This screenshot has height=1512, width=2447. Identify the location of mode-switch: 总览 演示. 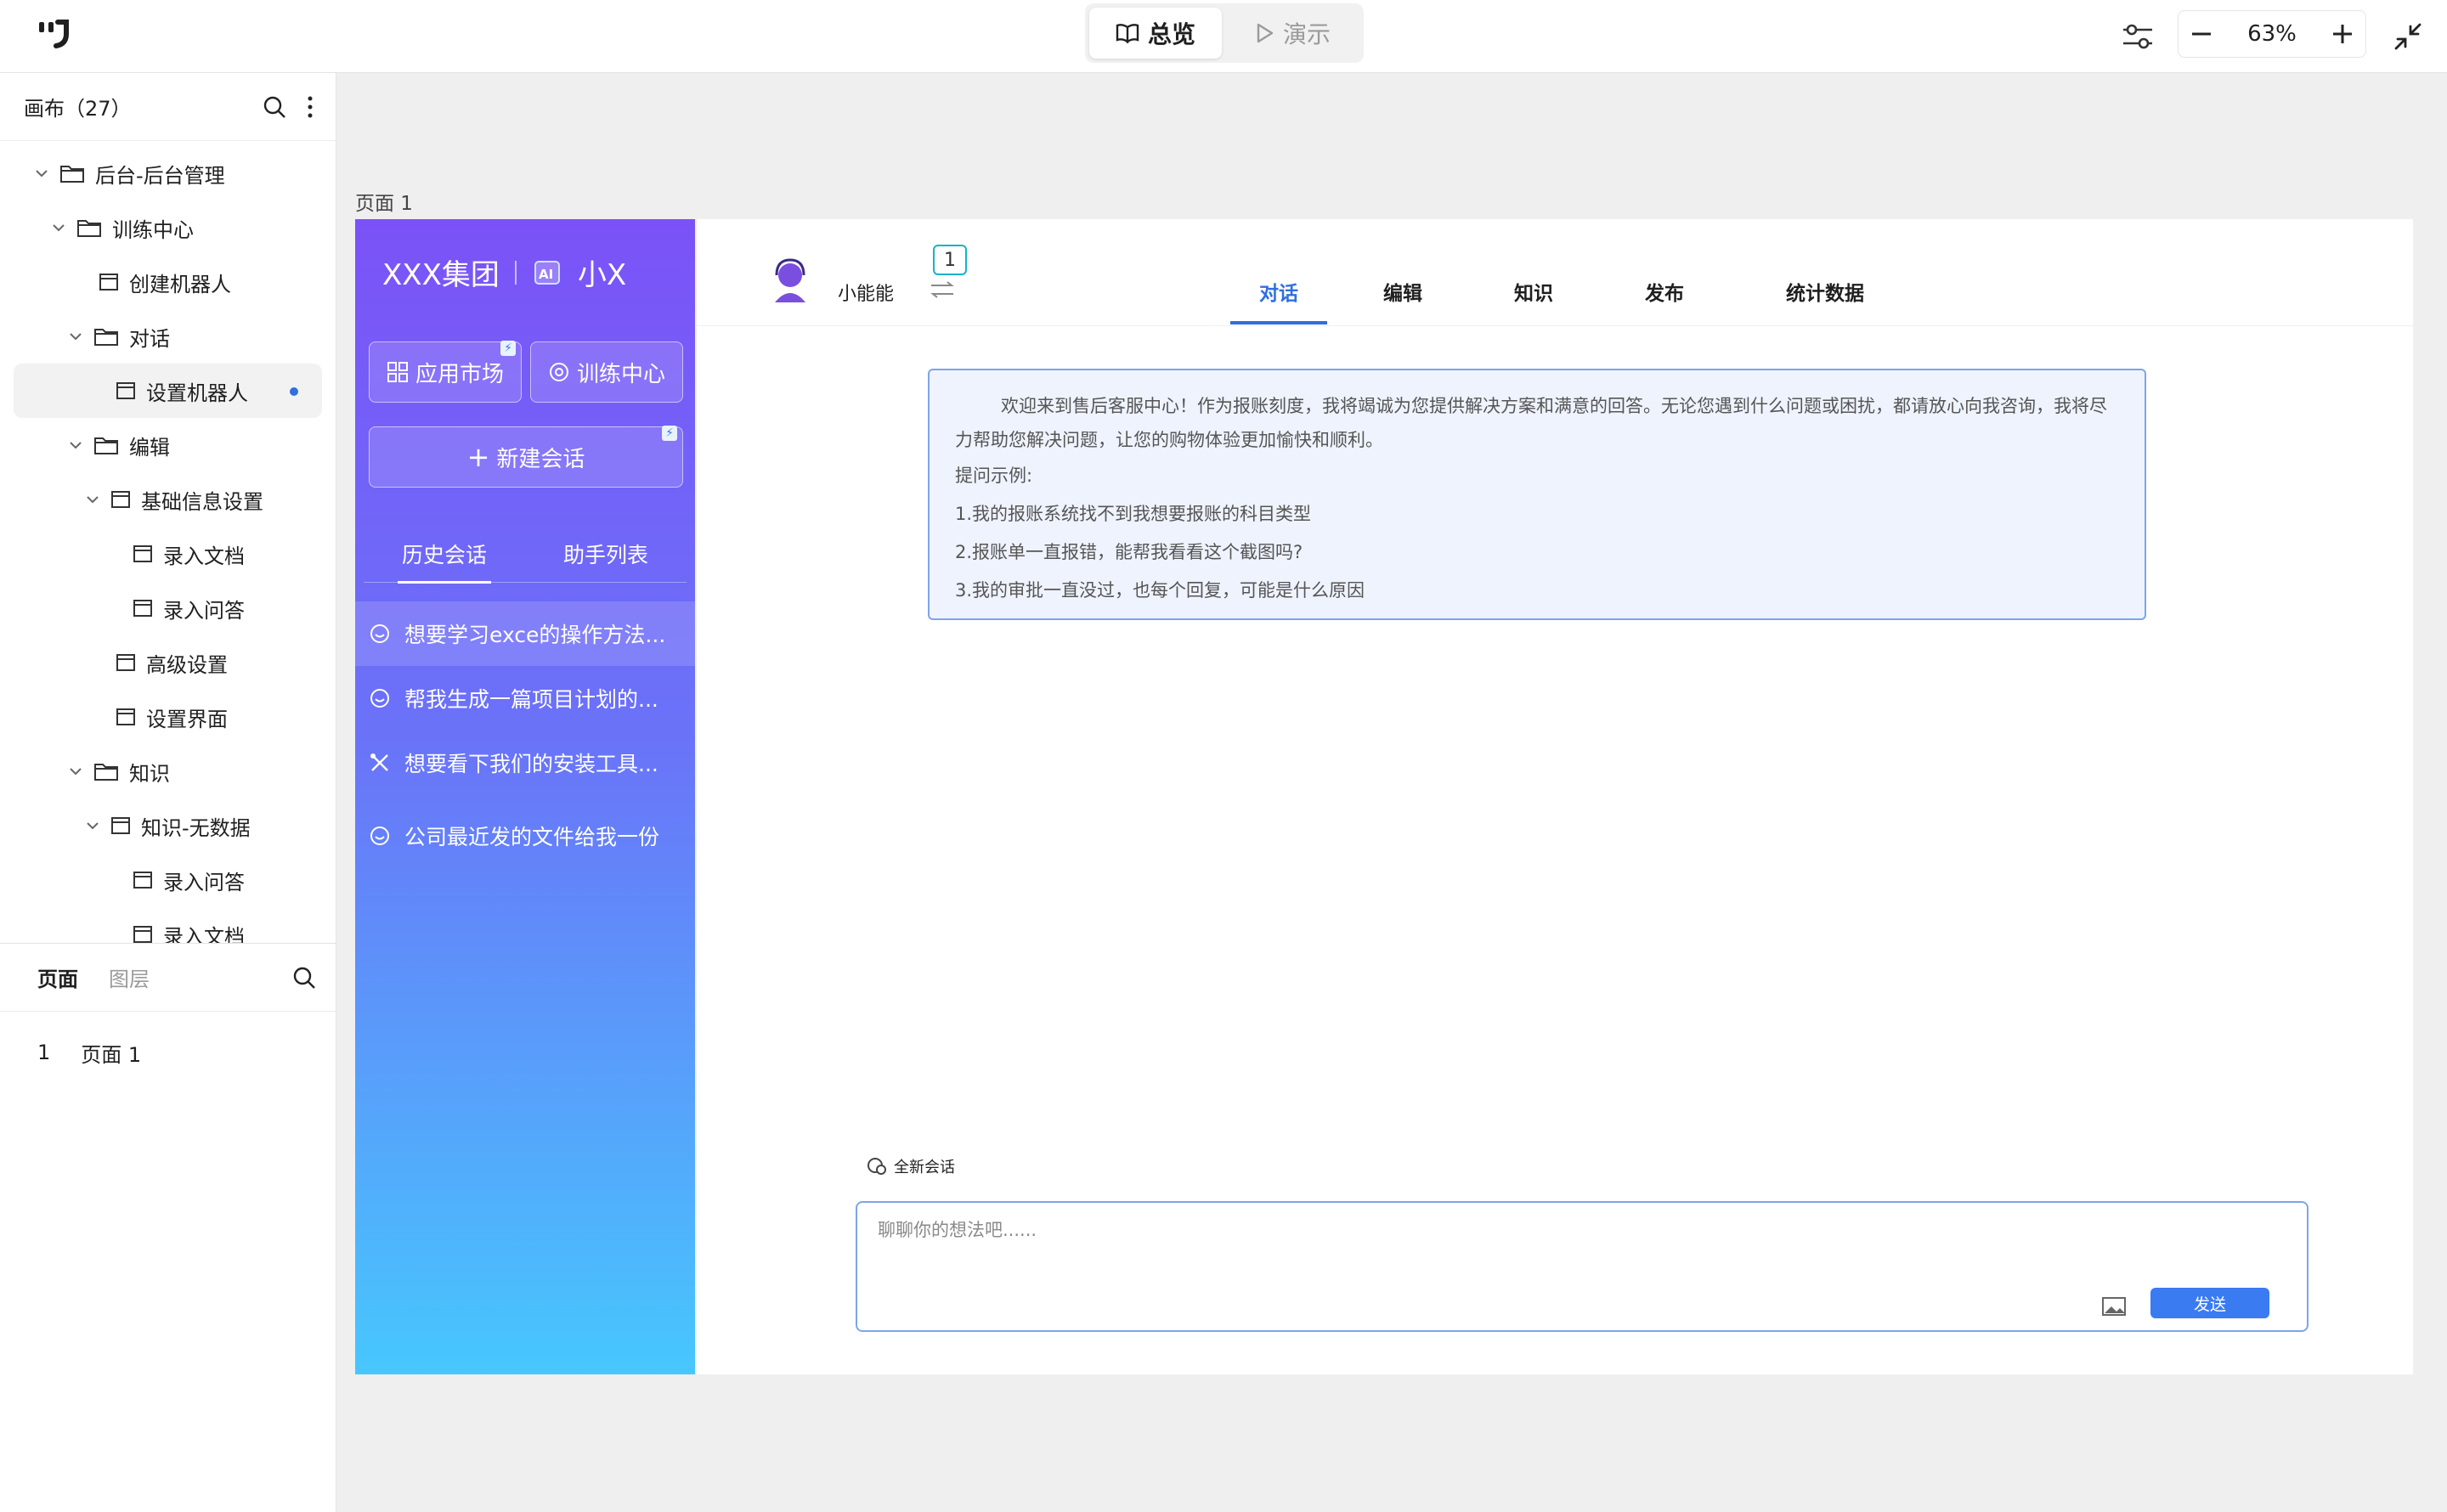
(1224, 33).